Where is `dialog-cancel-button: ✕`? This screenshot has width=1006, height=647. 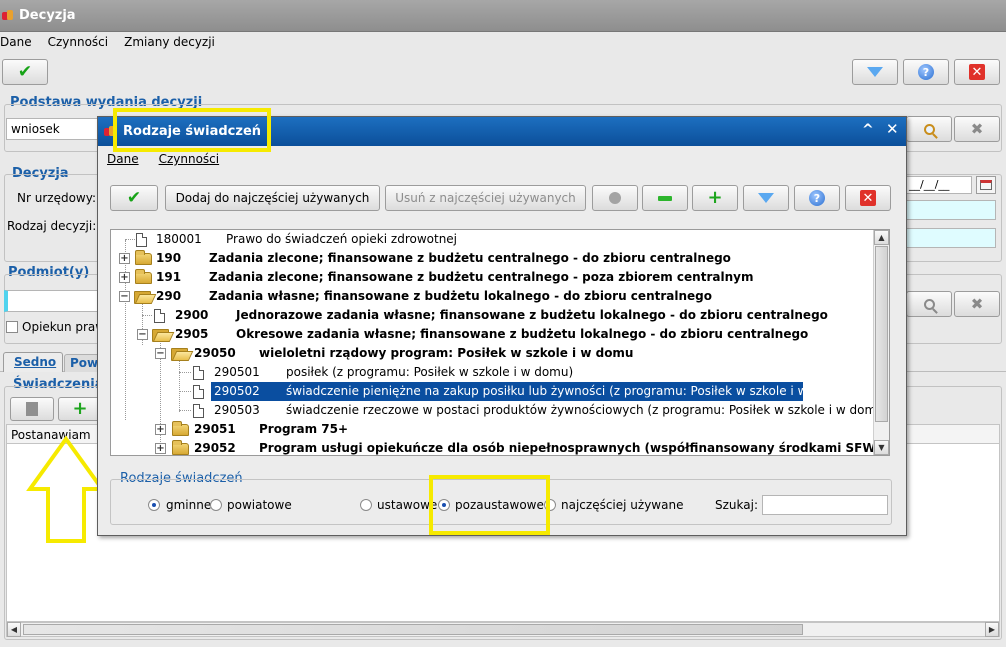
dialog-cancel-button: ✕ is located at coordinates (868, 198).